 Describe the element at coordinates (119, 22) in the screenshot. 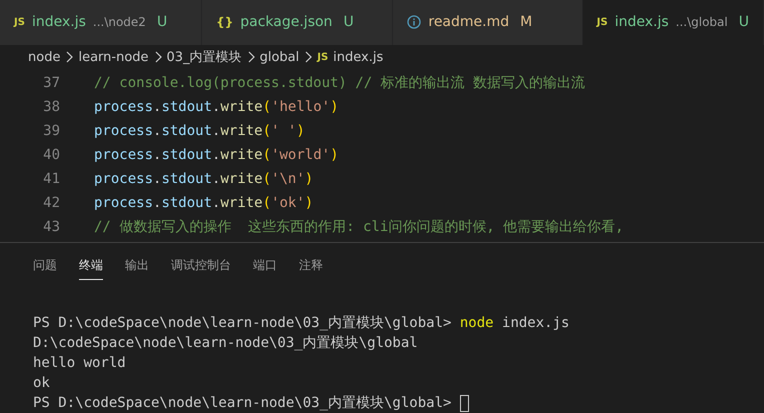

I see `tab-path: ...\node2` at that location.